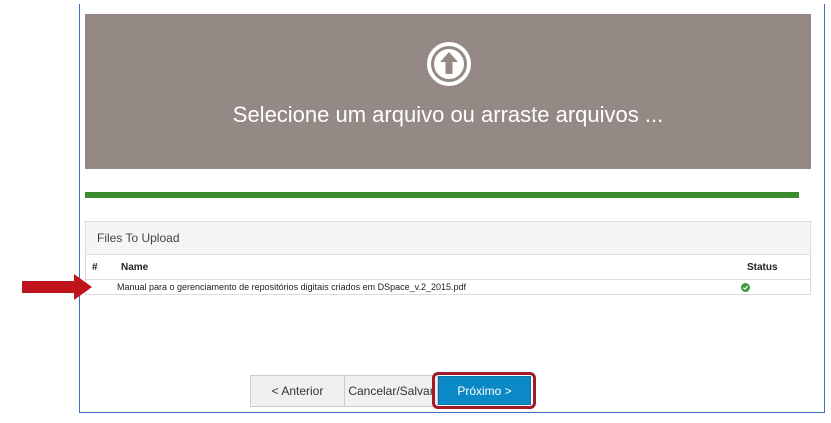 The width and height of the screenshot is (831, 423). I want to click on column-header-name: Name, so click(135, 267).